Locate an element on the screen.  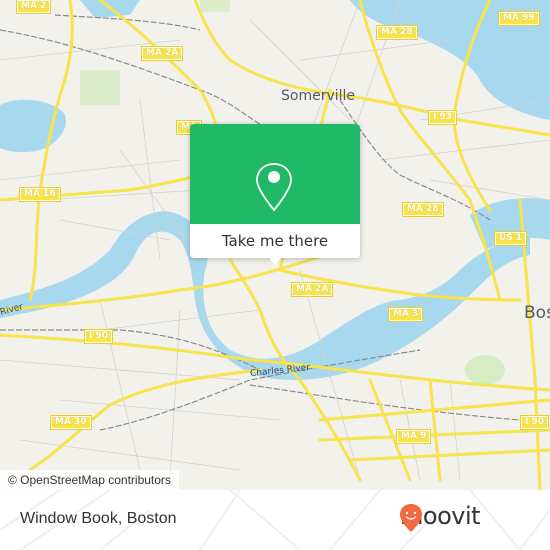
road-shield-ma99: MA 99 is located at coordinates (519, 18).